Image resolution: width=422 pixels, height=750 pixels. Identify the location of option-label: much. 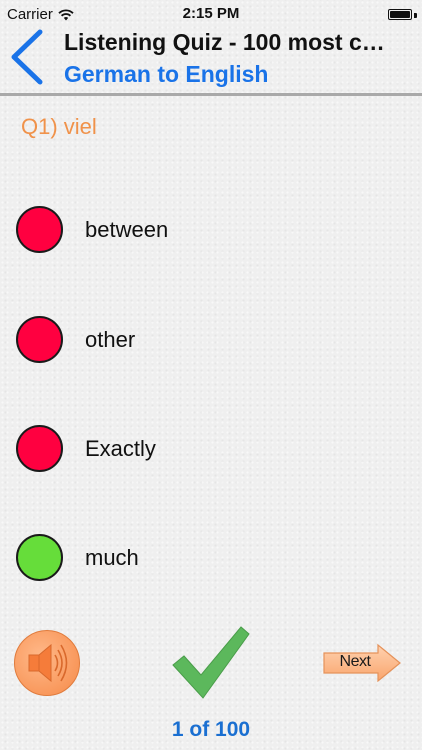
(112, 557).